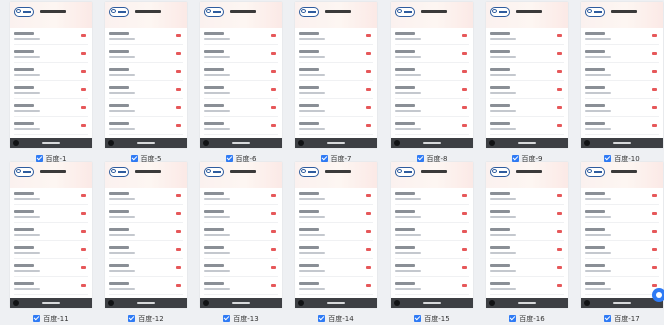  I want to click on screenshot-tile: 百度-1, so click(51, 82).